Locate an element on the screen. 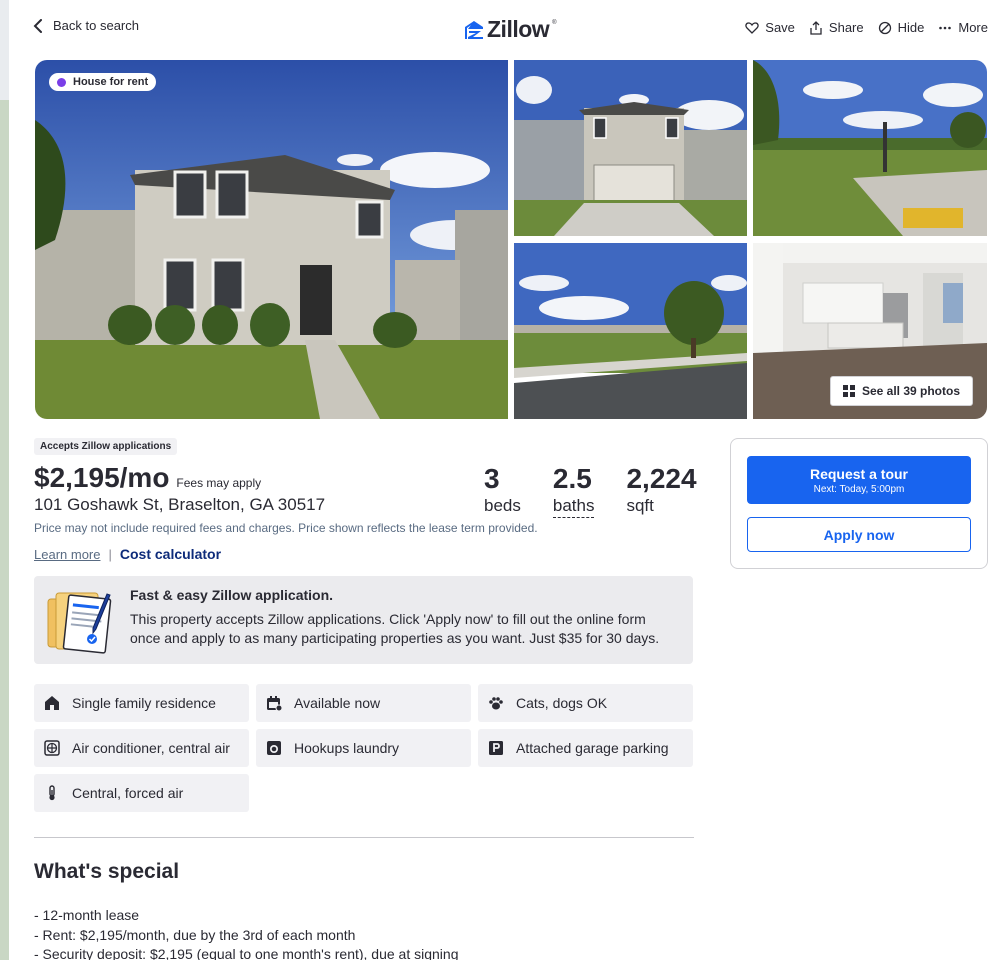  fact-label: Air conditioner, central air is located at coordinates (151, 748).